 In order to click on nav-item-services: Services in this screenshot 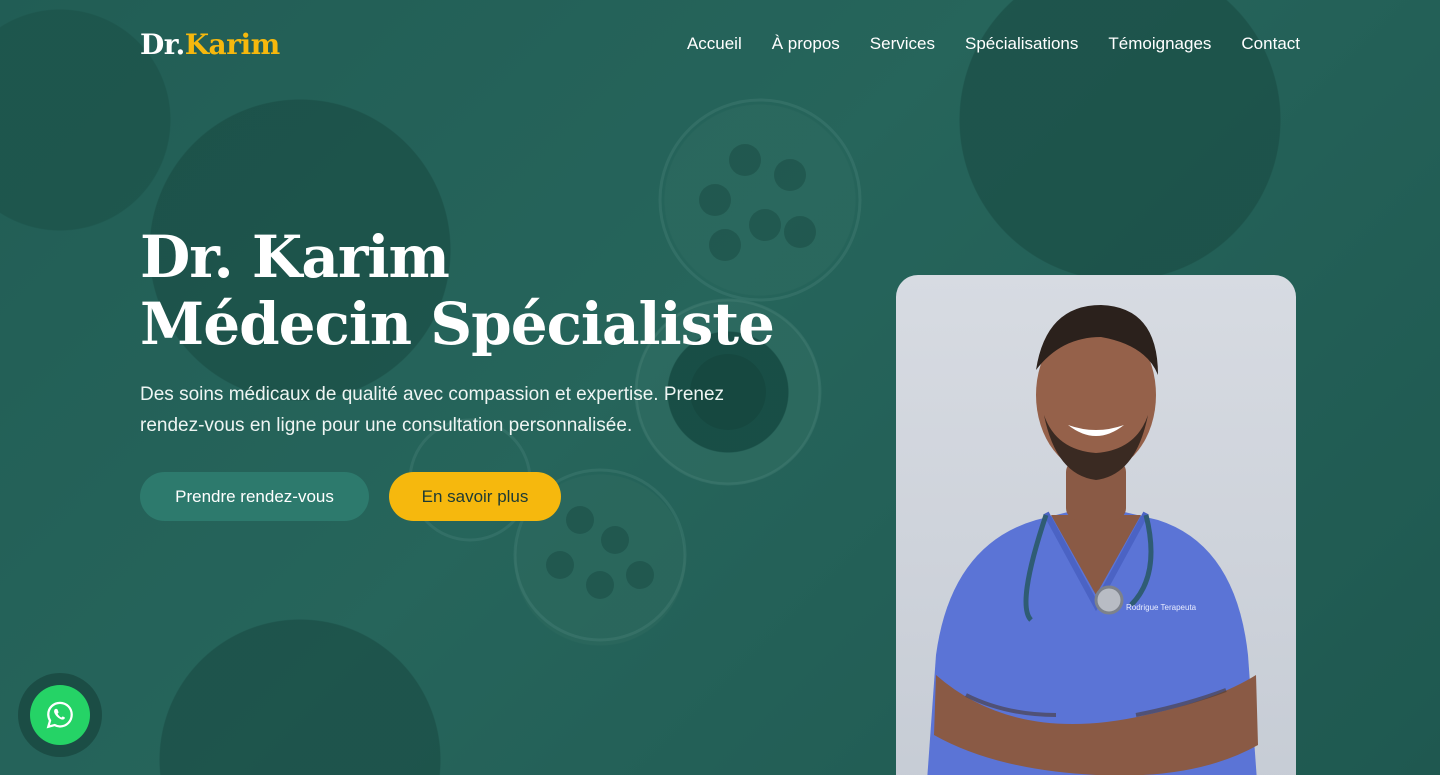, I will do `click(902, 44)`.